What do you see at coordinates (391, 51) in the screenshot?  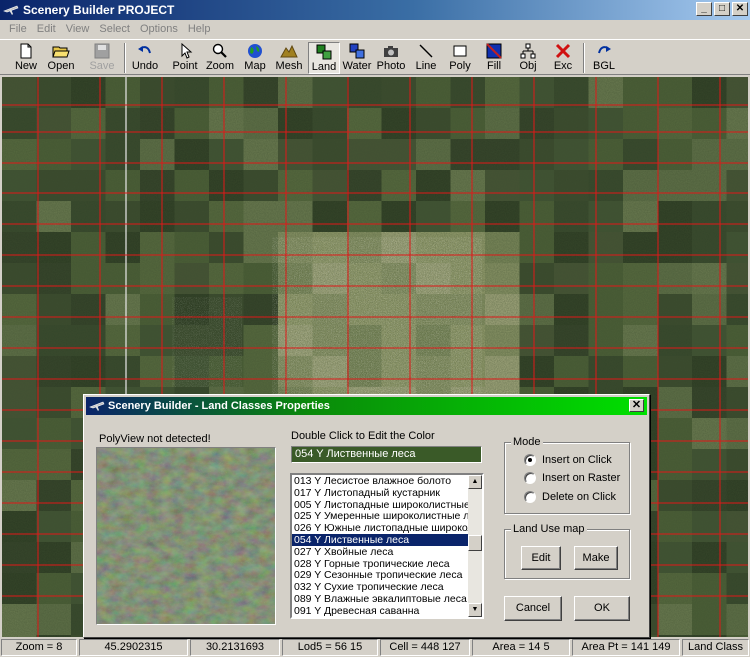 I see `camera-icon` at bounding box center [391, 51].